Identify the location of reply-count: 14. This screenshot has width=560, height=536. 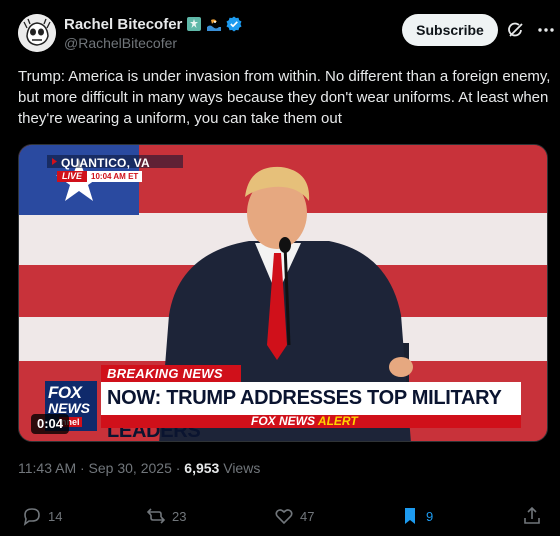
(55, 516).